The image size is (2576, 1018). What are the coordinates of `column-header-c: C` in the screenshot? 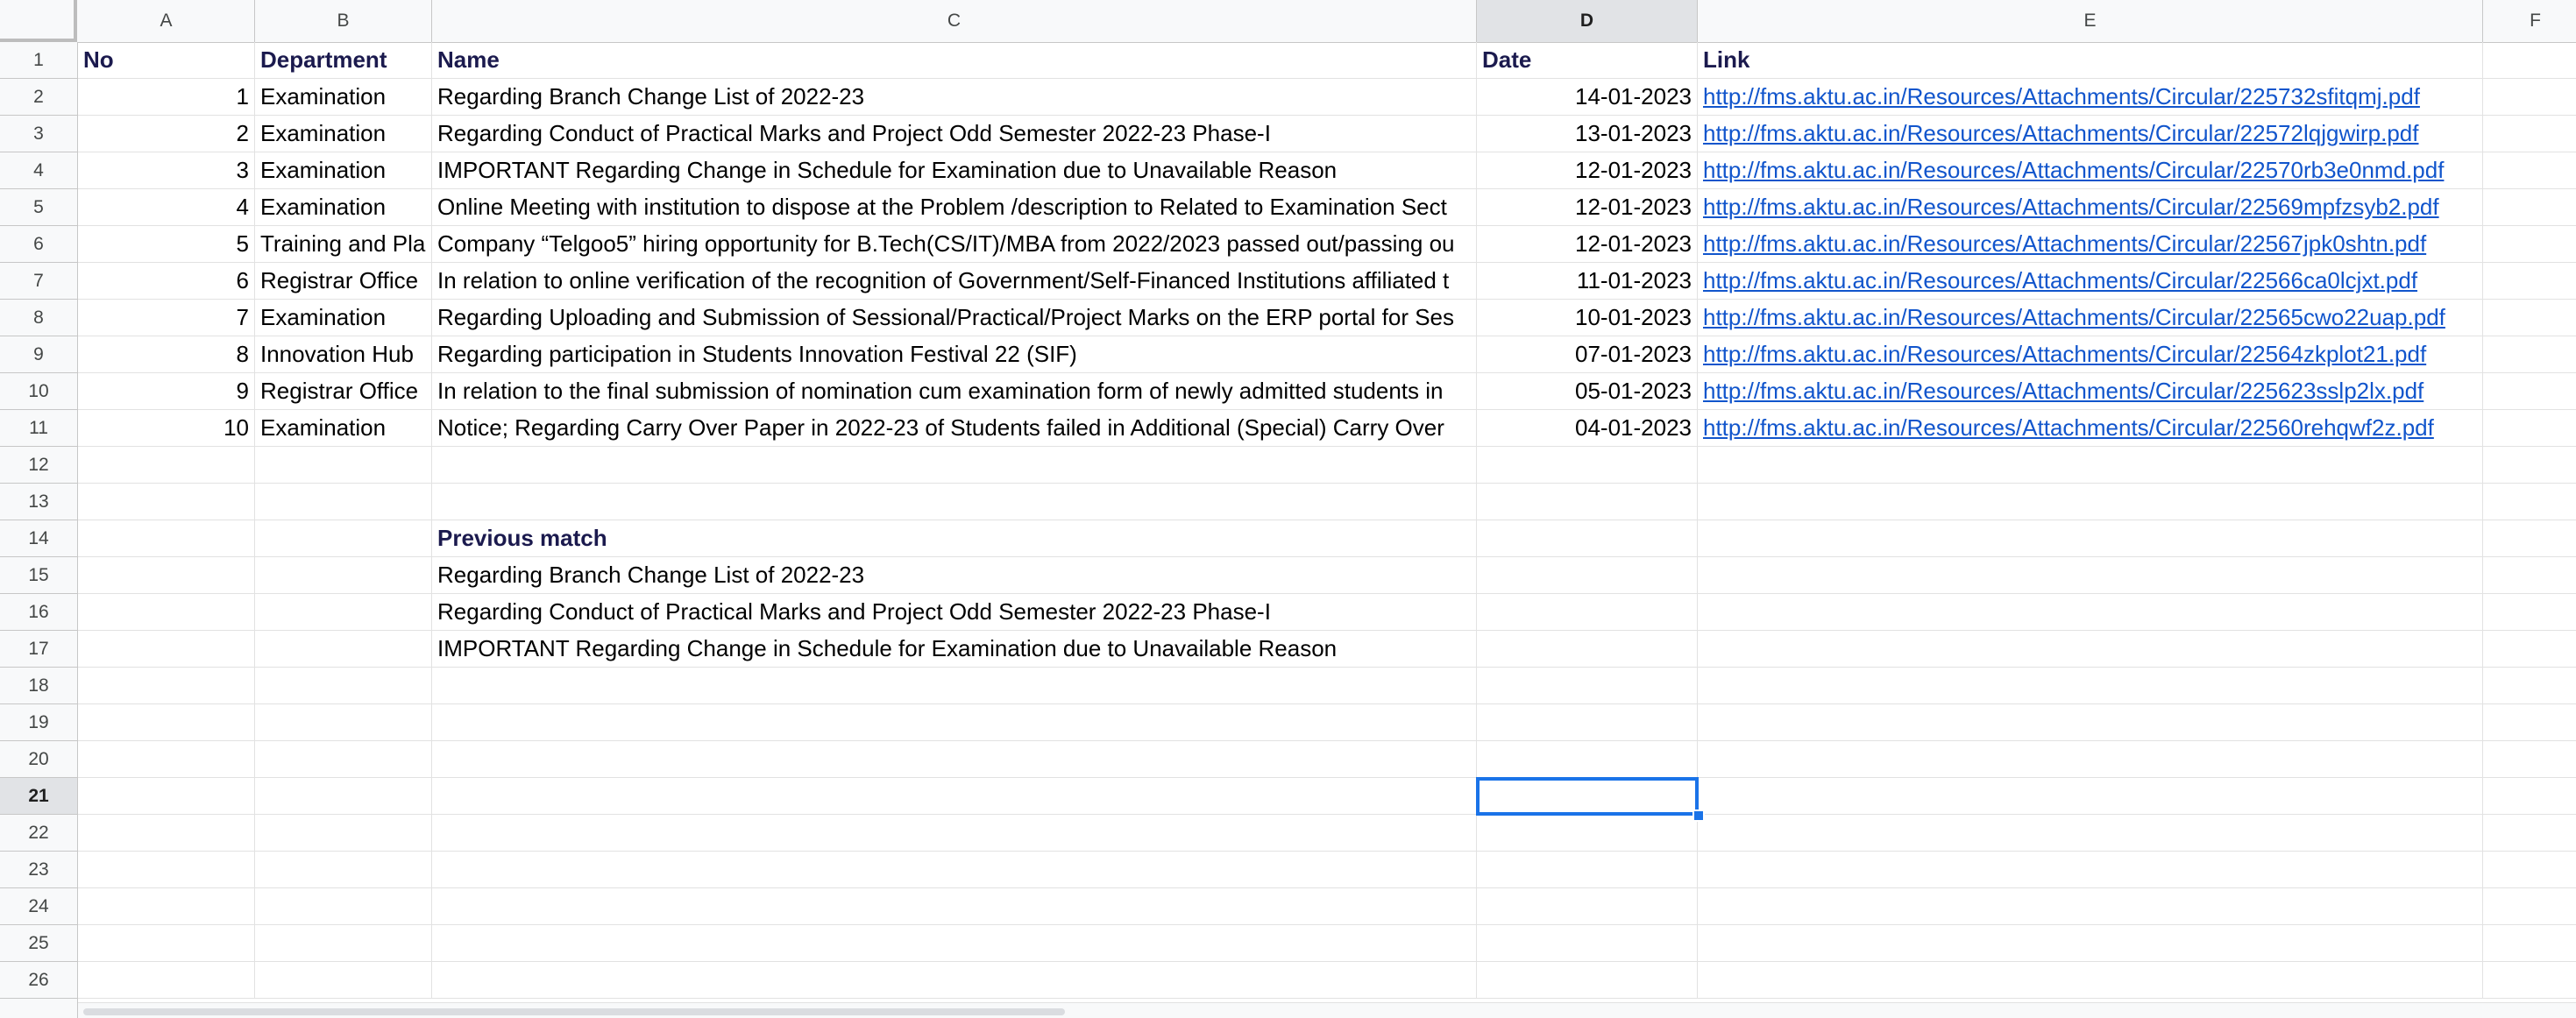 It's located at (955, 21).